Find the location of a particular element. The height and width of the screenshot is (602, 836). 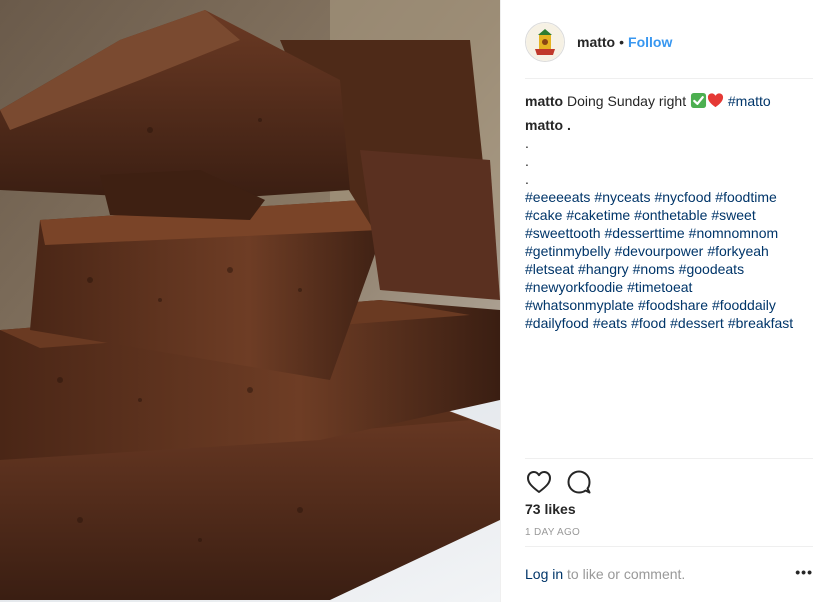

caption-first-line: matto Doing Sunday right #matto is located at coordinates (671, 101).